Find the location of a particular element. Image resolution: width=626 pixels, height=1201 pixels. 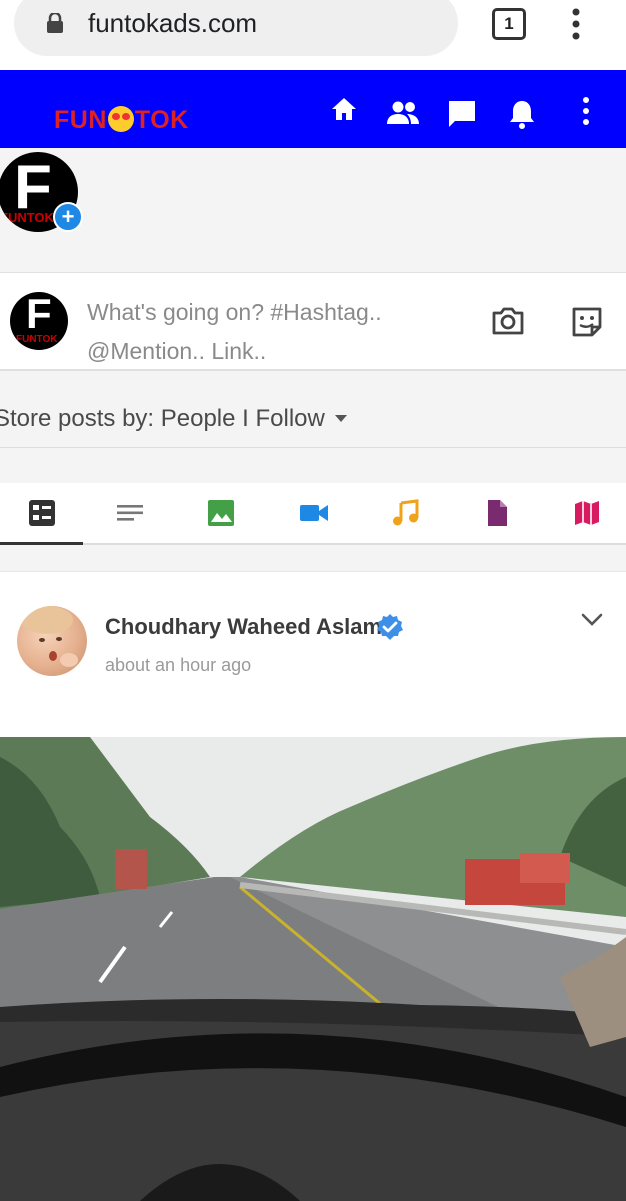

browser-menu-icon is located at coordinates (576, 24).